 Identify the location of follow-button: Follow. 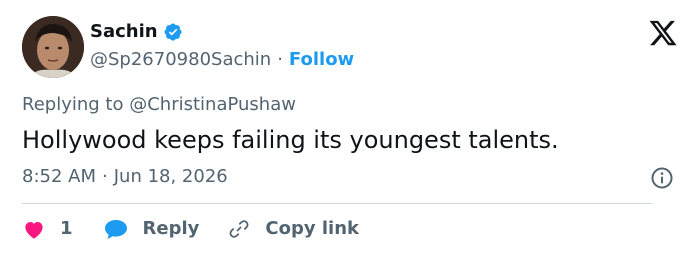
(321, 60).